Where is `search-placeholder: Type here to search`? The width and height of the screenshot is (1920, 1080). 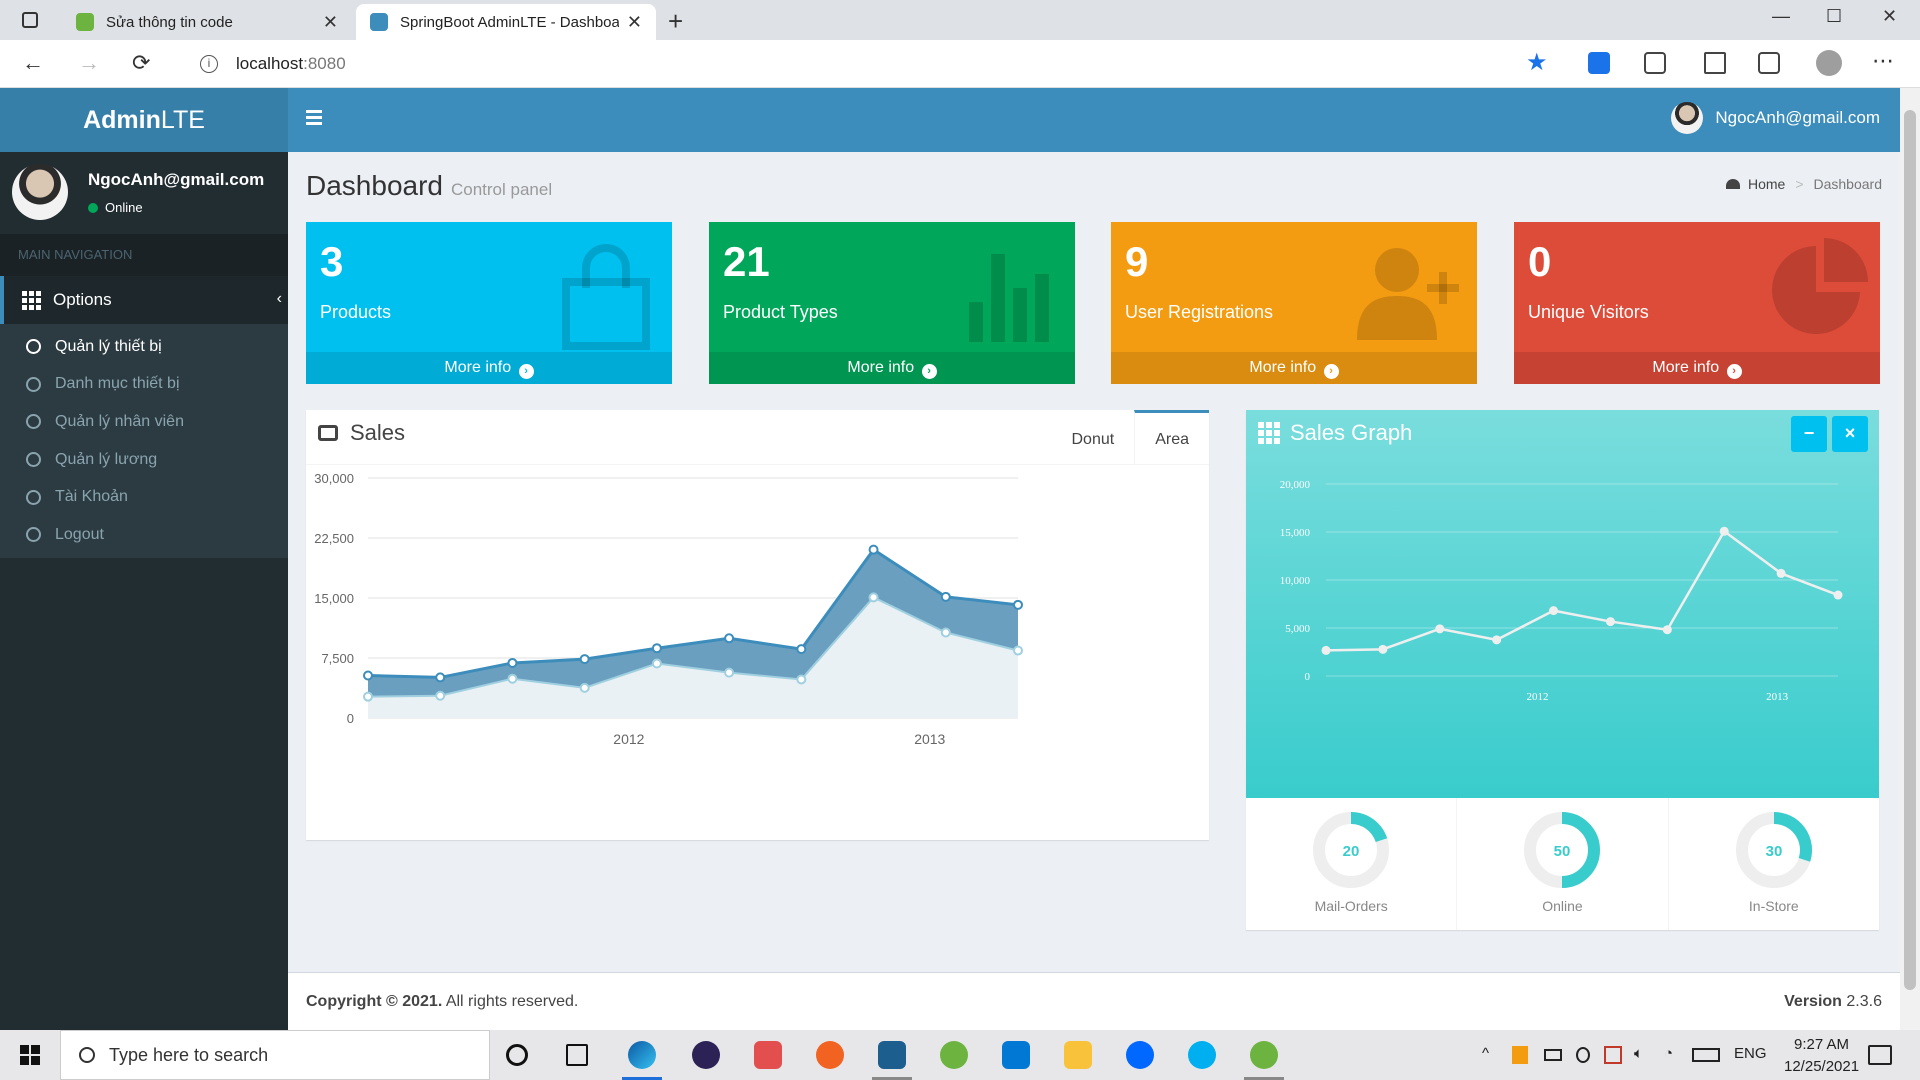
search-placeholder: Type here to search is located at coordinates (189, 1054).